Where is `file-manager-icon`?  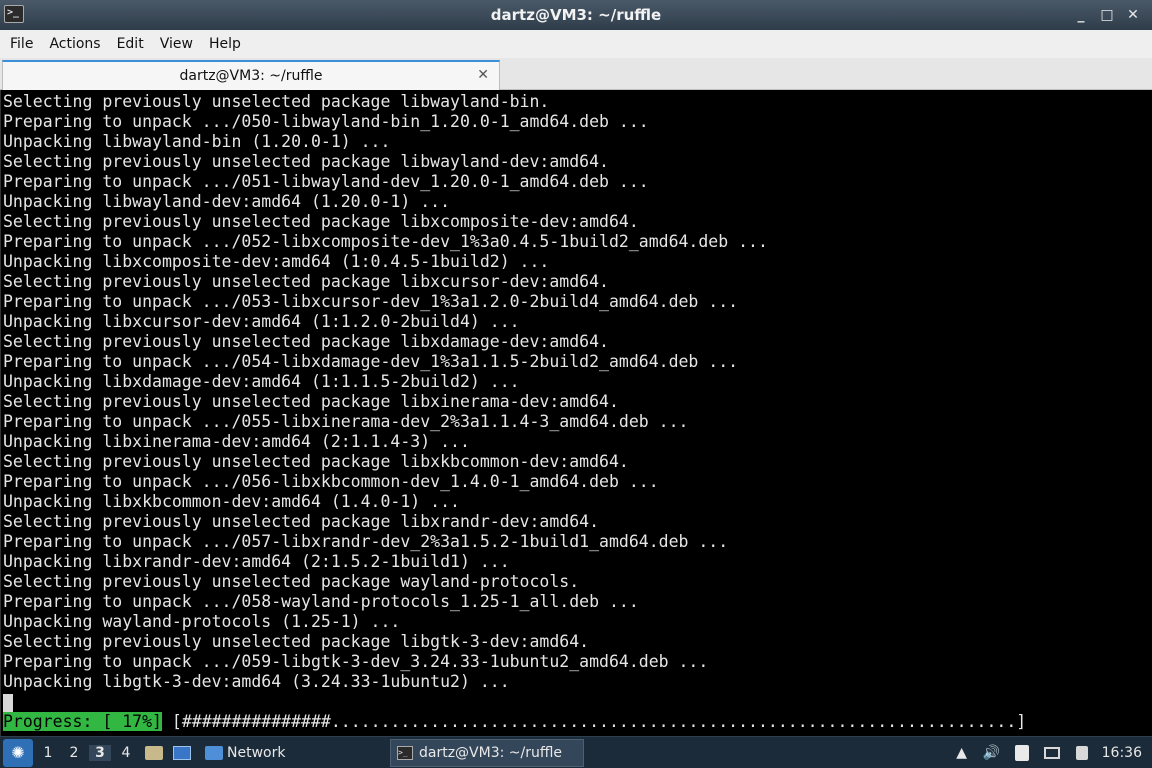
file-manager-icon is located at coordinates (154, 753).